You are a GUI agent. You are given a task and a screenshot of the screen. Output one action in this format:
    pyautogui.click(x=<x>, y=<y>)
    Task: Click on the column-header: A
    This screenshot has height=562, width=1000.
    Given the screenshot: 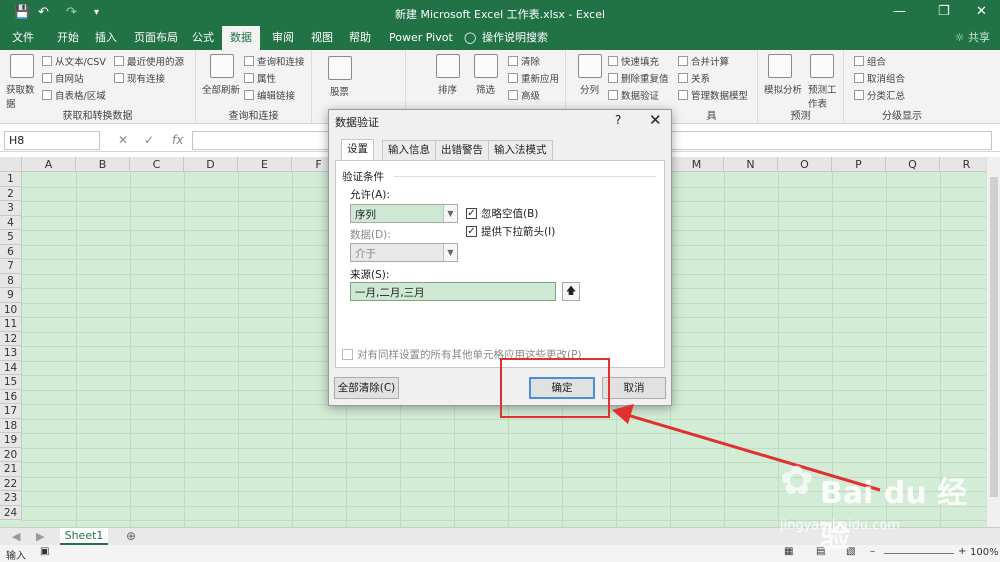 What is the action you would take?
    pyautogui.click(x=49, y=164)
    